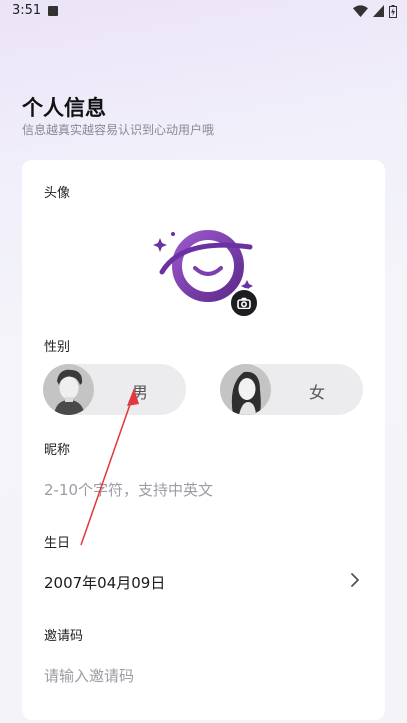  Describe the element at coordinates (57, 543) in the screenshot. I see `birthday-label: 生日` at that location.